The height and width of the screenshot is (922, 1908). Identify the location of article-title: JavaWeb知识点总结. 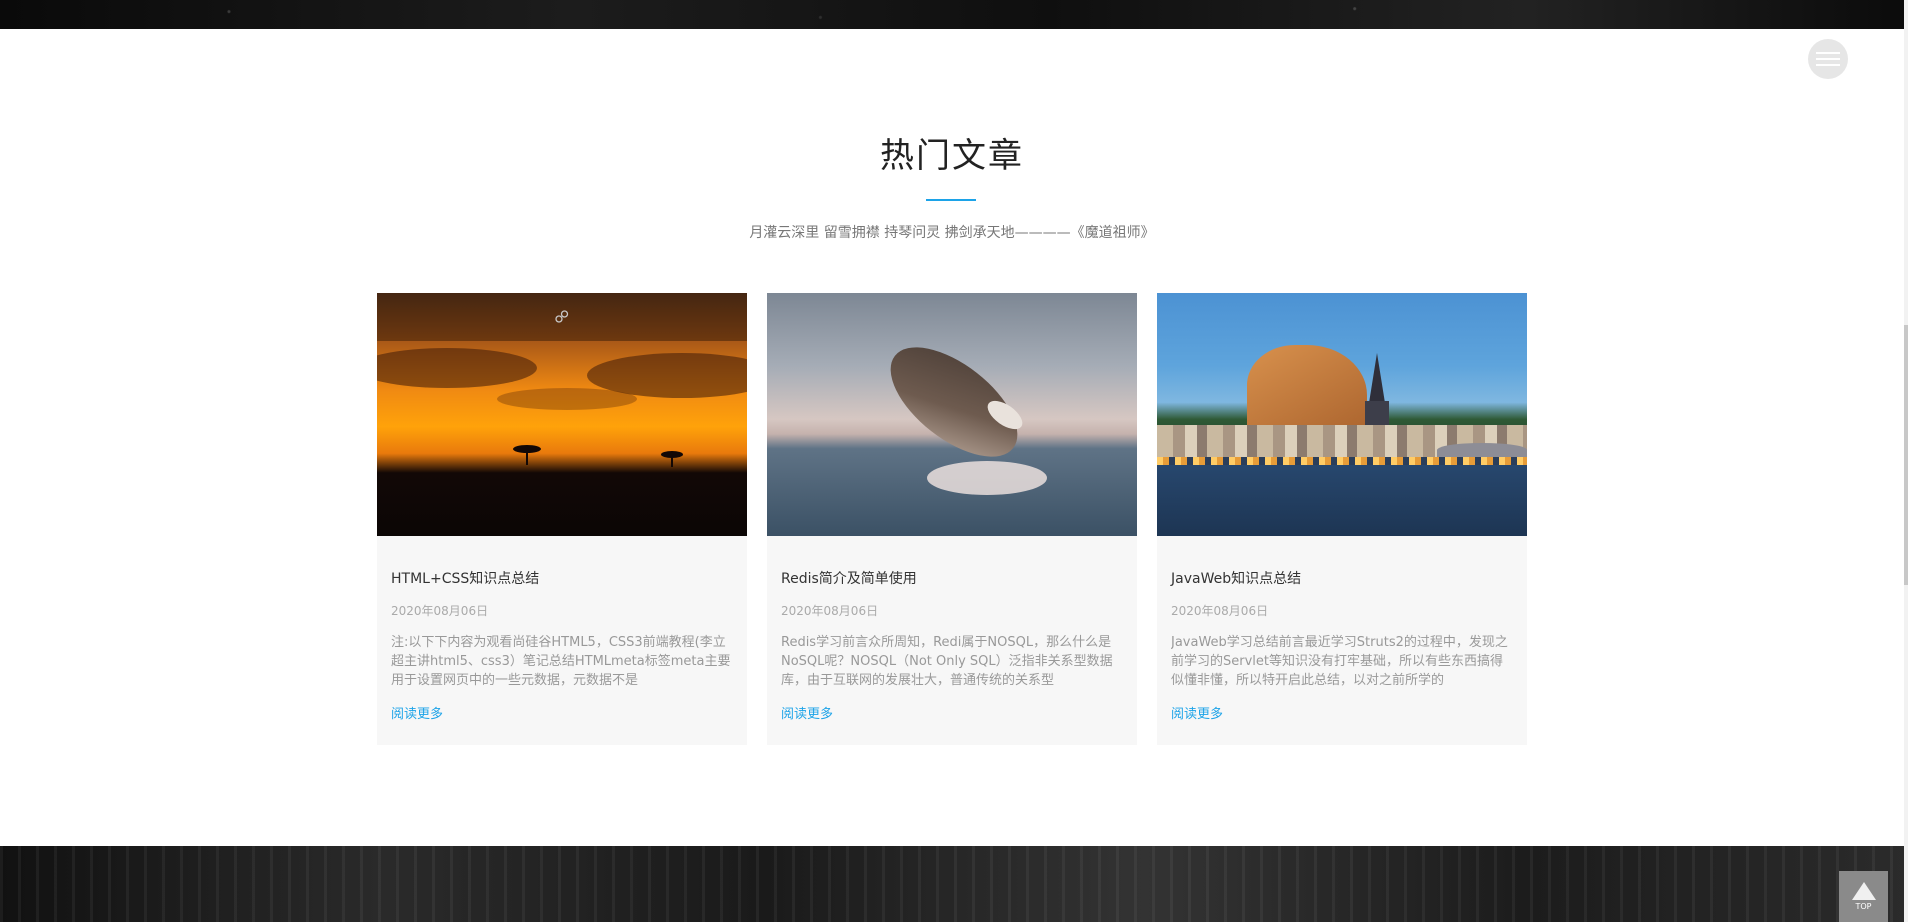
(1342, 578).